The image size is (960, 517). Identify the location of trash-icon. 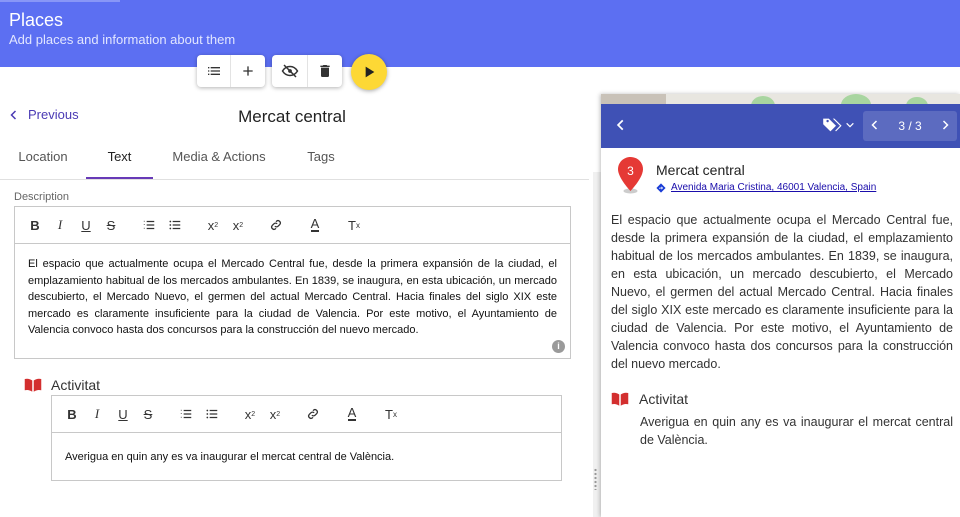
(325, 71).